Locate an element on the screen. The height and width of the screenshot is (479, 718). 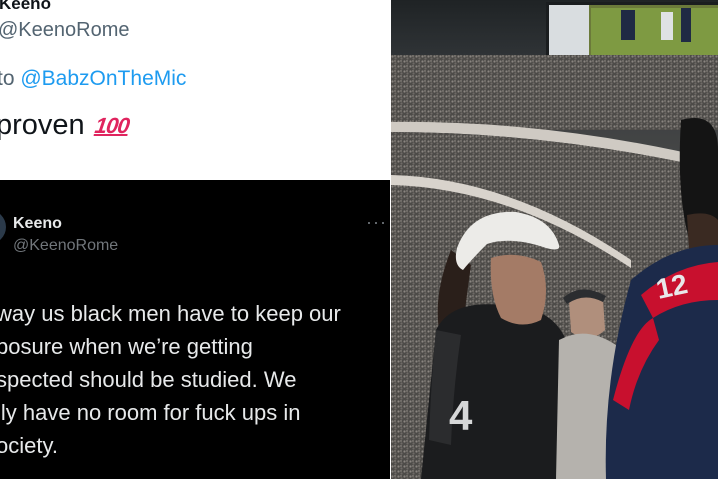
tweet-body: proven 100 is located at coordinates (65, 125).